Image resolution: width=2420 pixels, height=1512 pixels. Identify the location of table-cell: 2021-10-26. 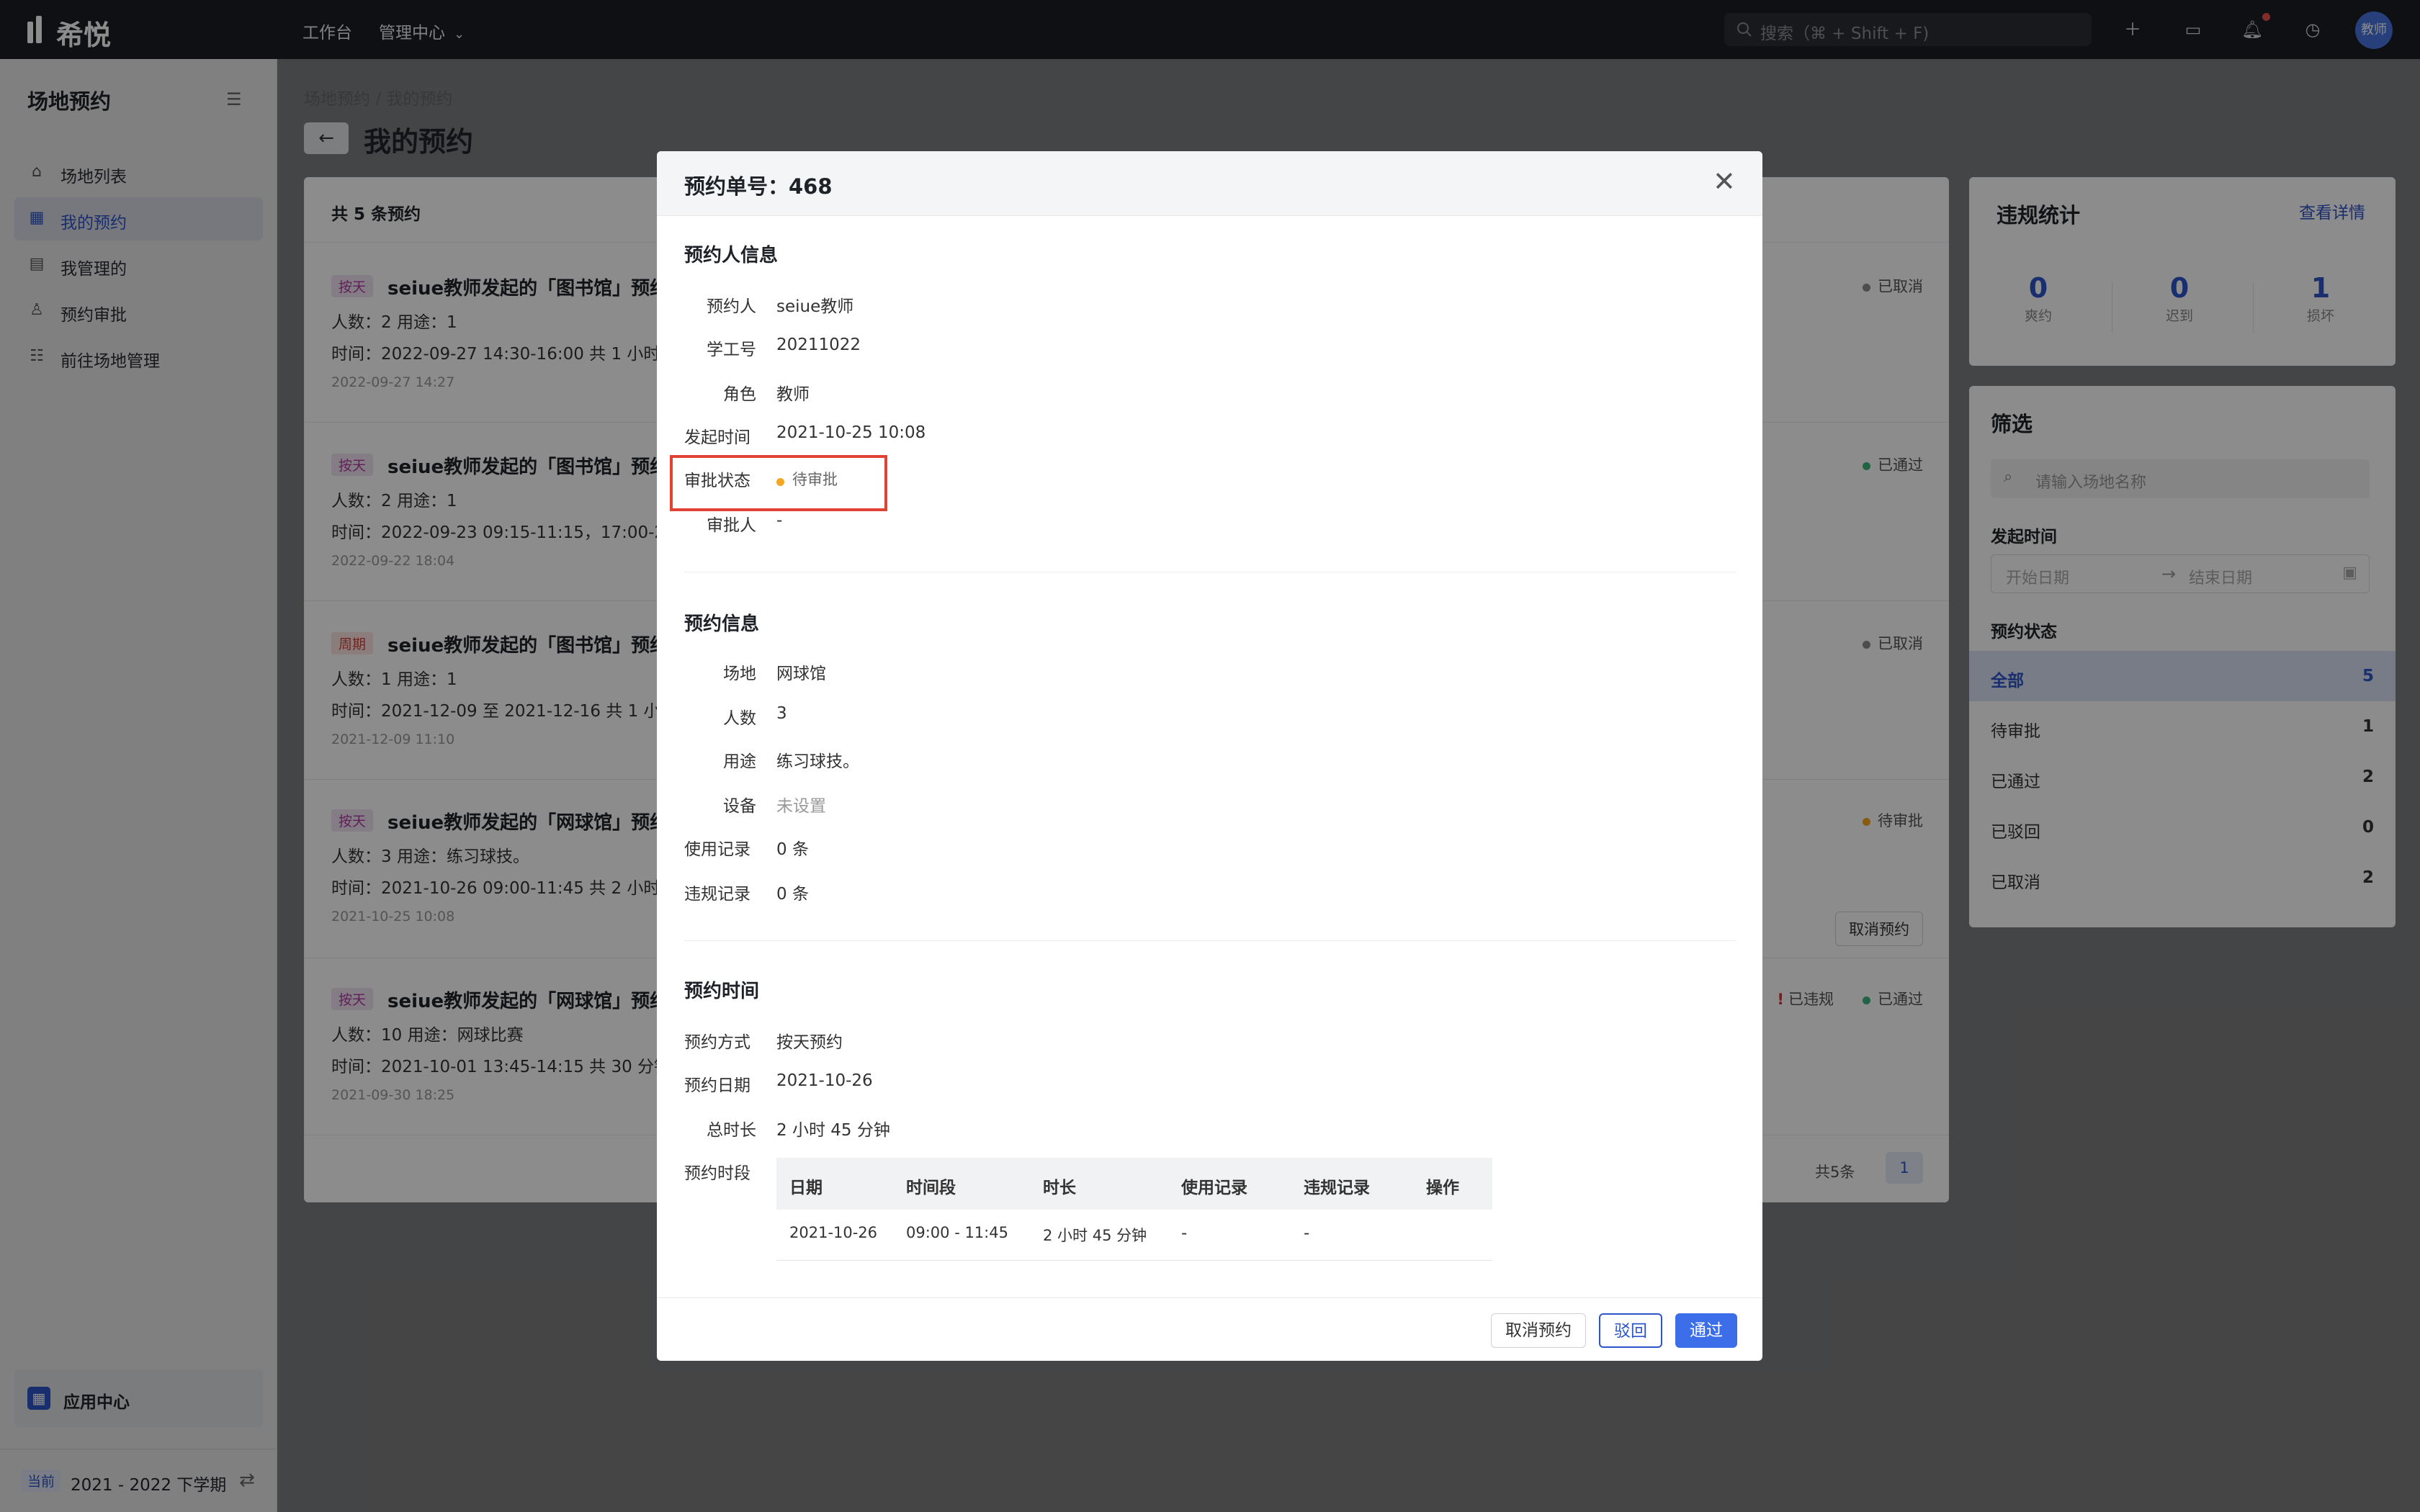
(834, 1232).